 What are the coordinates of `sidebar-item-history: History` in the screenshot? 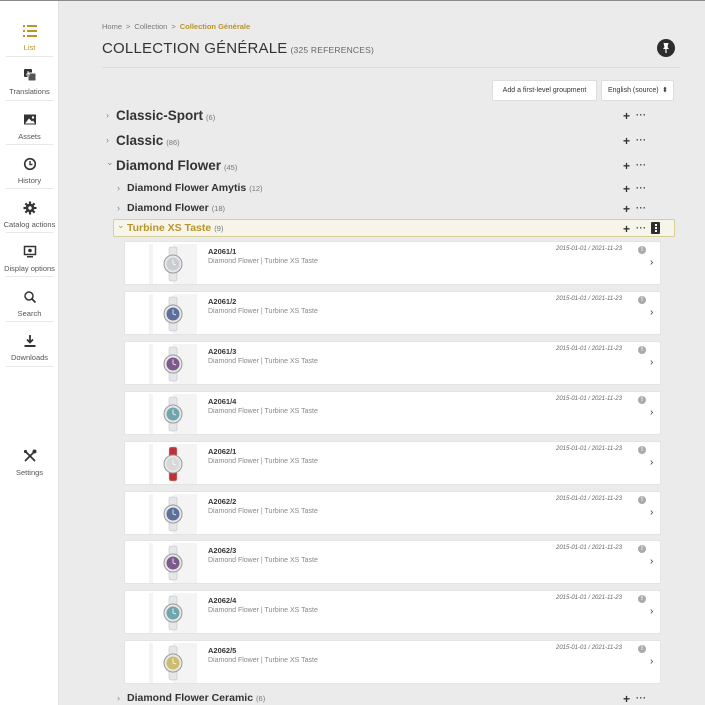 It's located at (29, 170).